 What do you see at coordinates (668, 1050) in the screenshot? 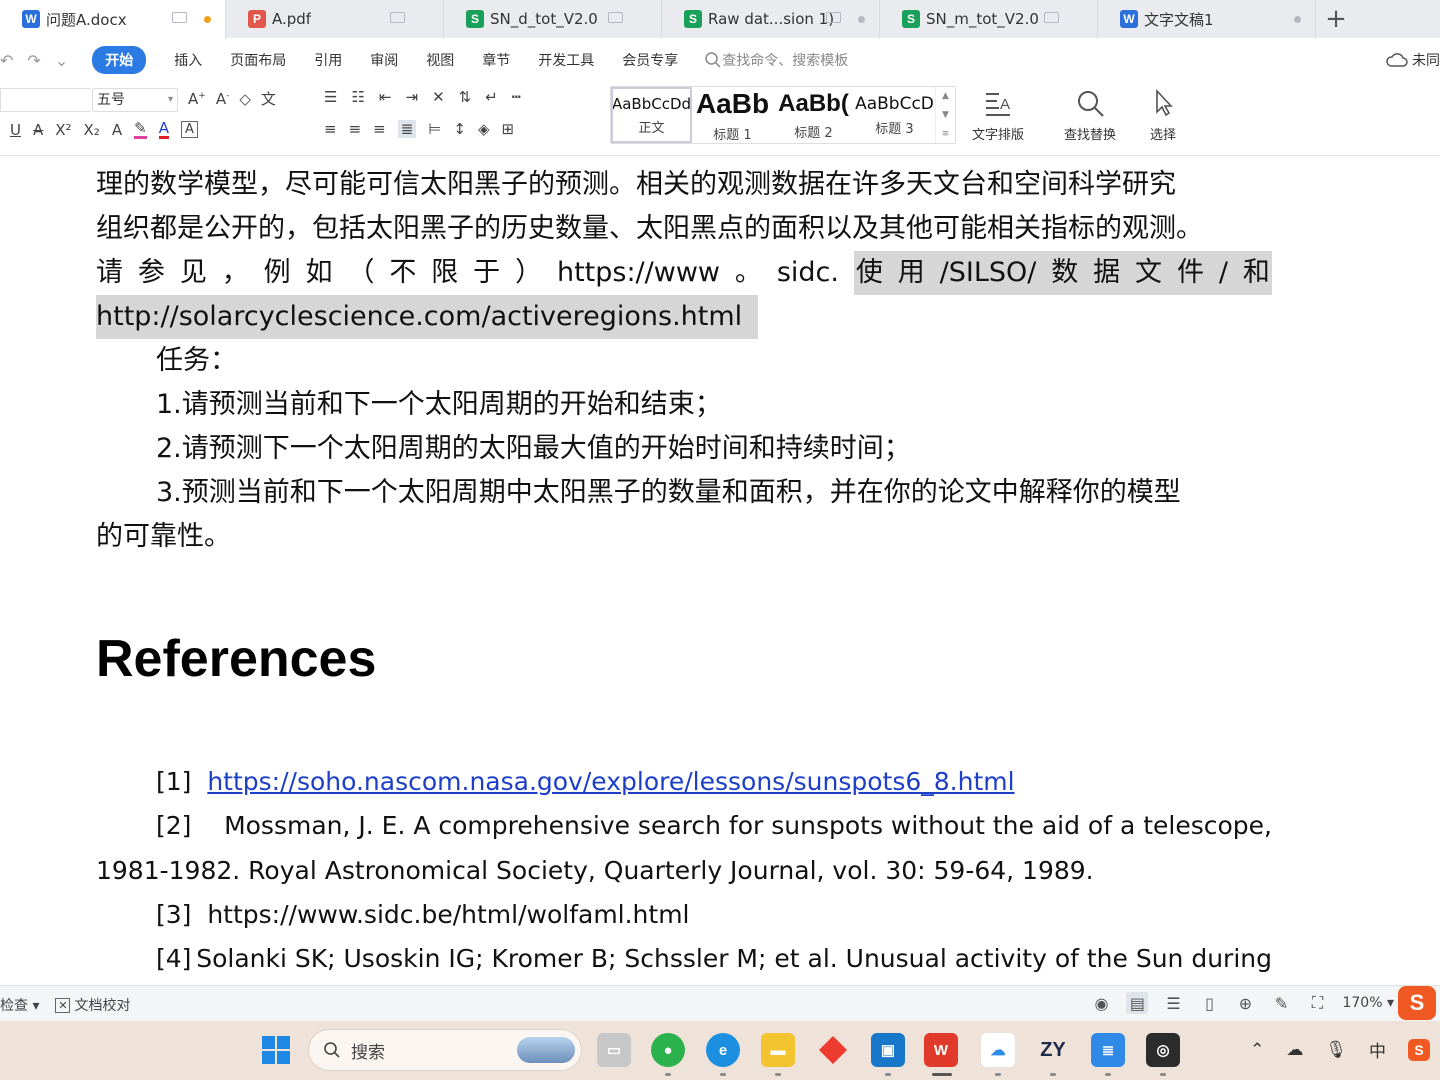
I see `wechat-icon: ●` at bounding box center [668, 1050].